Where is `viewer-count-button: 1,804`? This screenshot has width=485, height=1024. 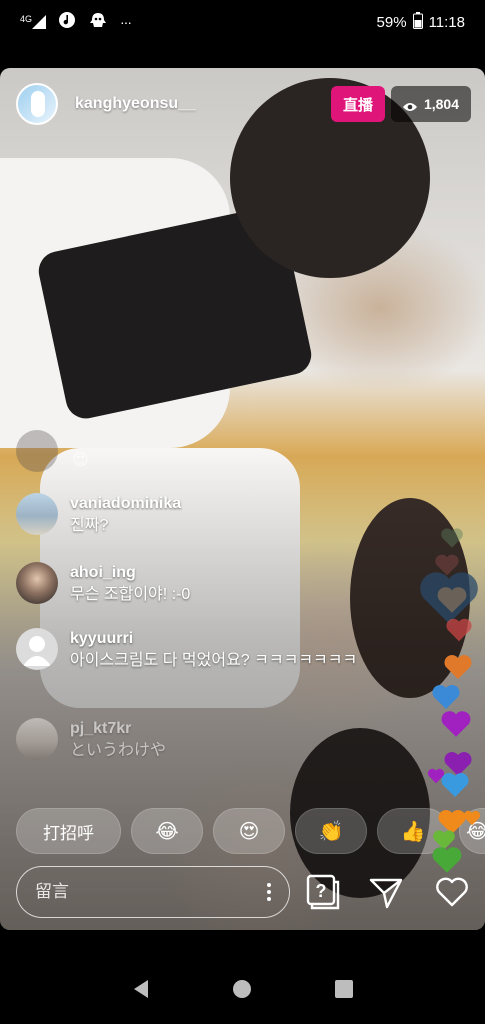
viewer-count-button: 1,804 is located at coordinates (430, 104).